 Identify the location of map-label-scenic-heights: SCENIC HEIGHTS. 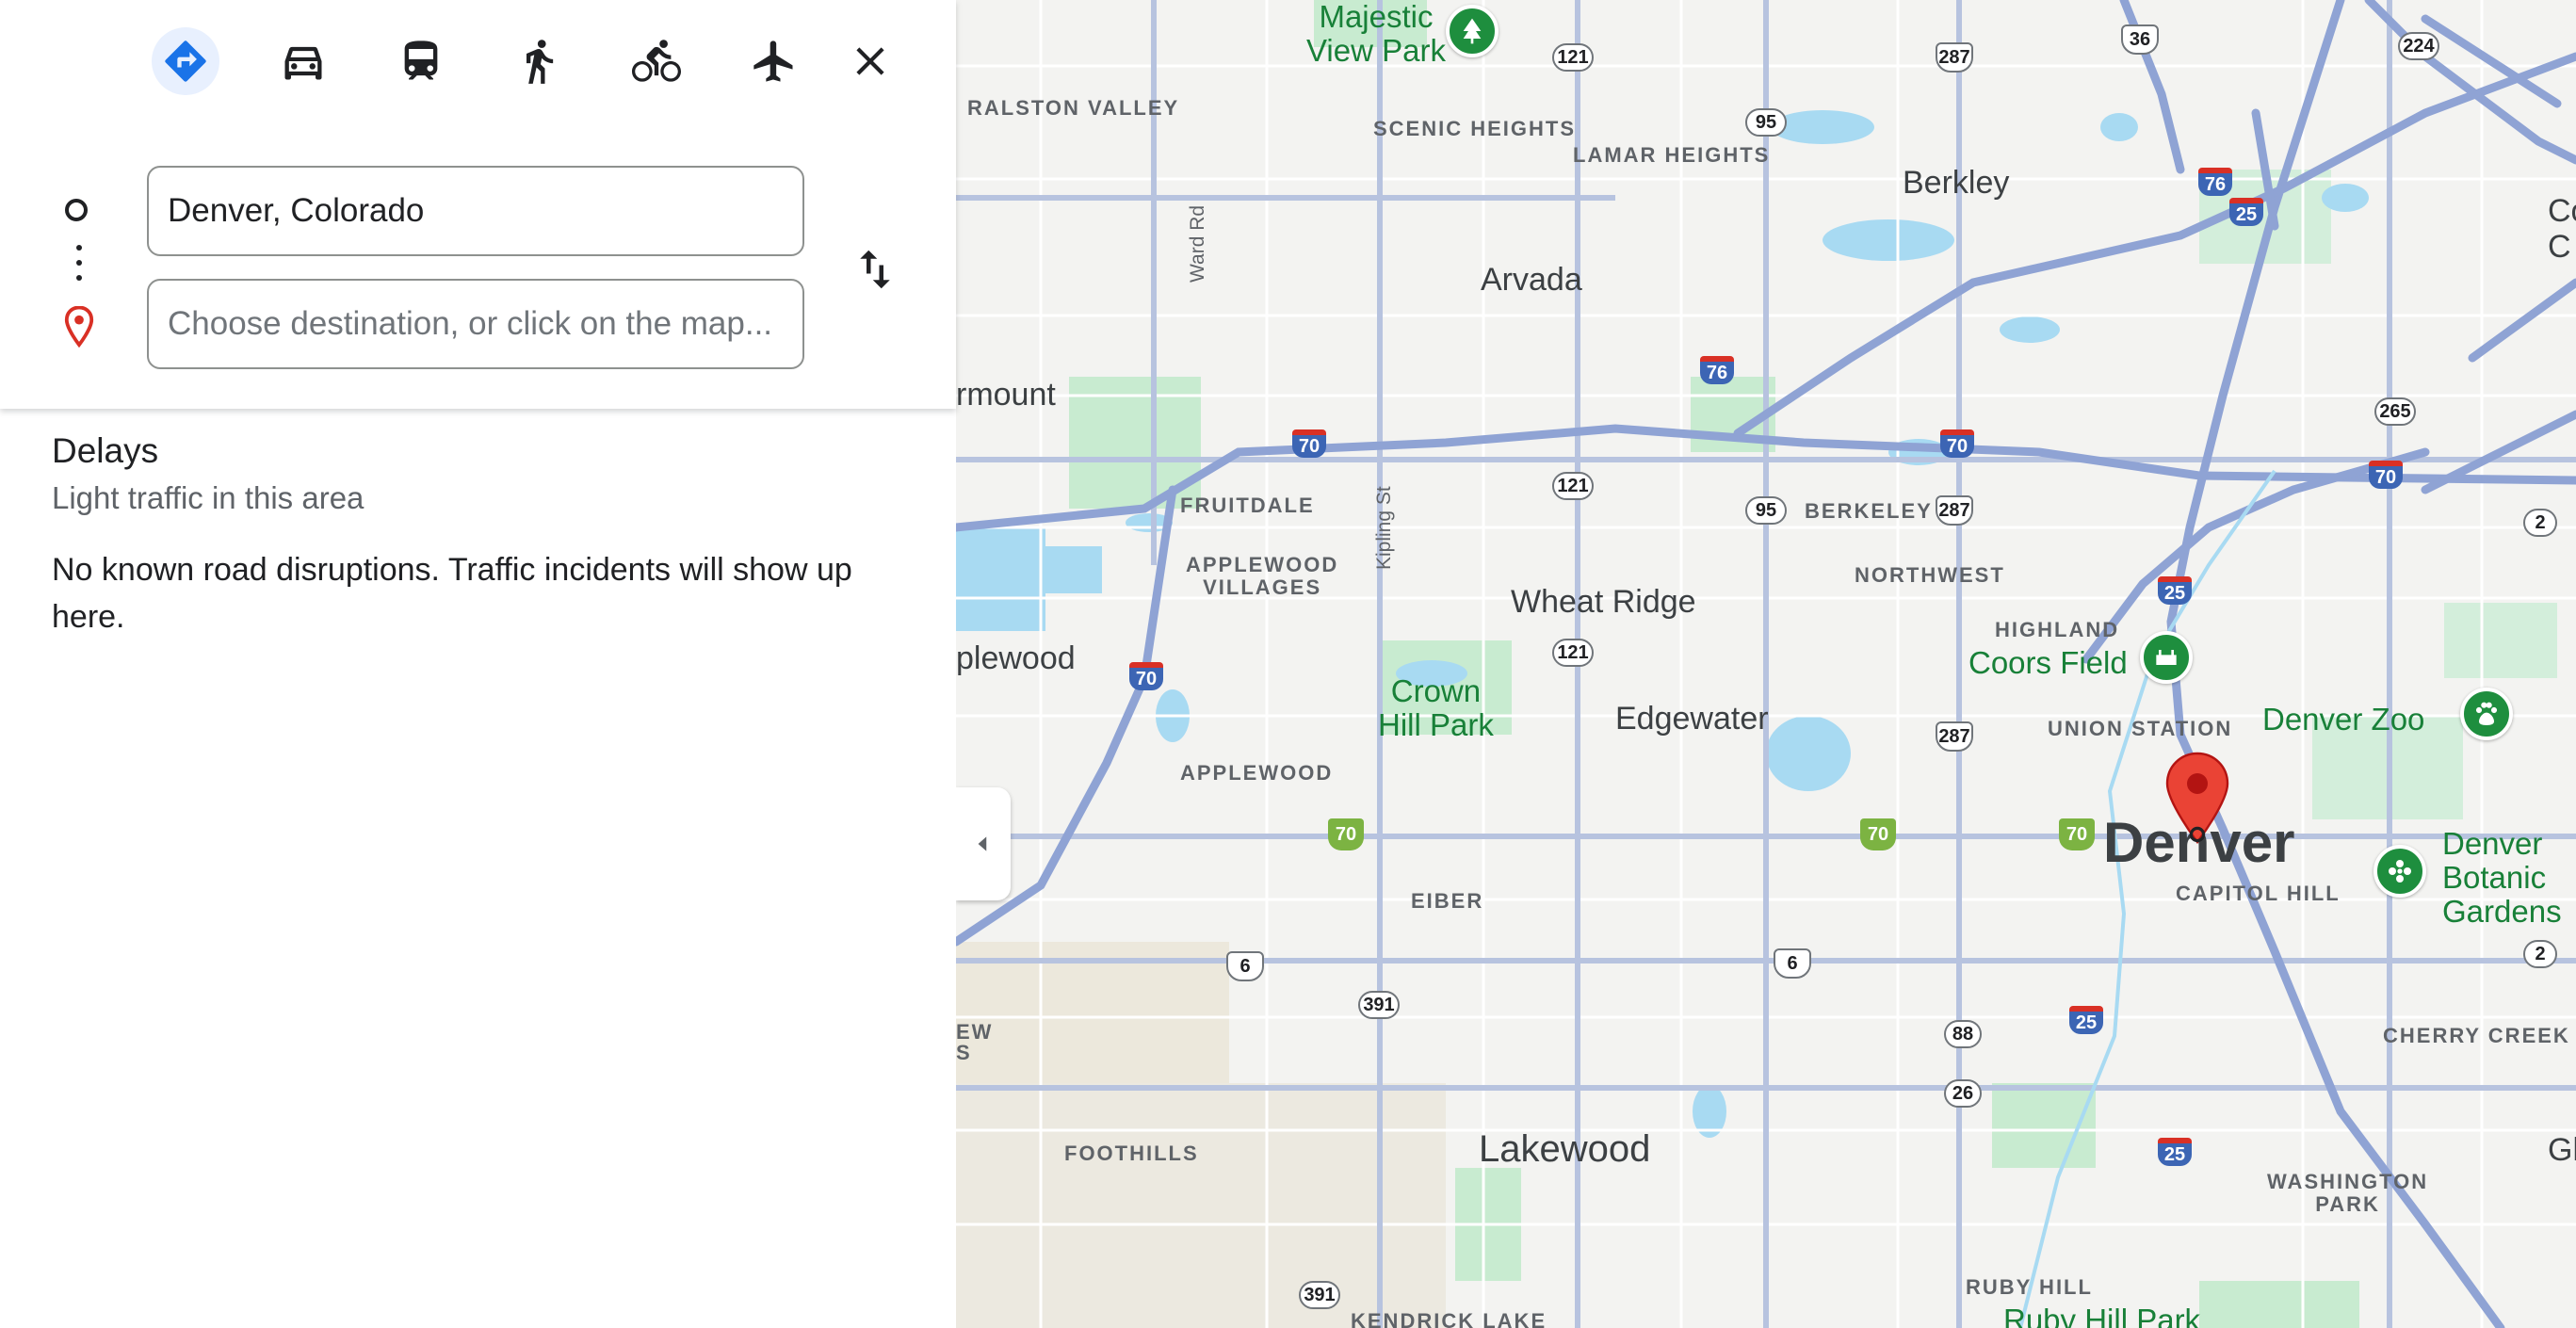
(1474, 129).